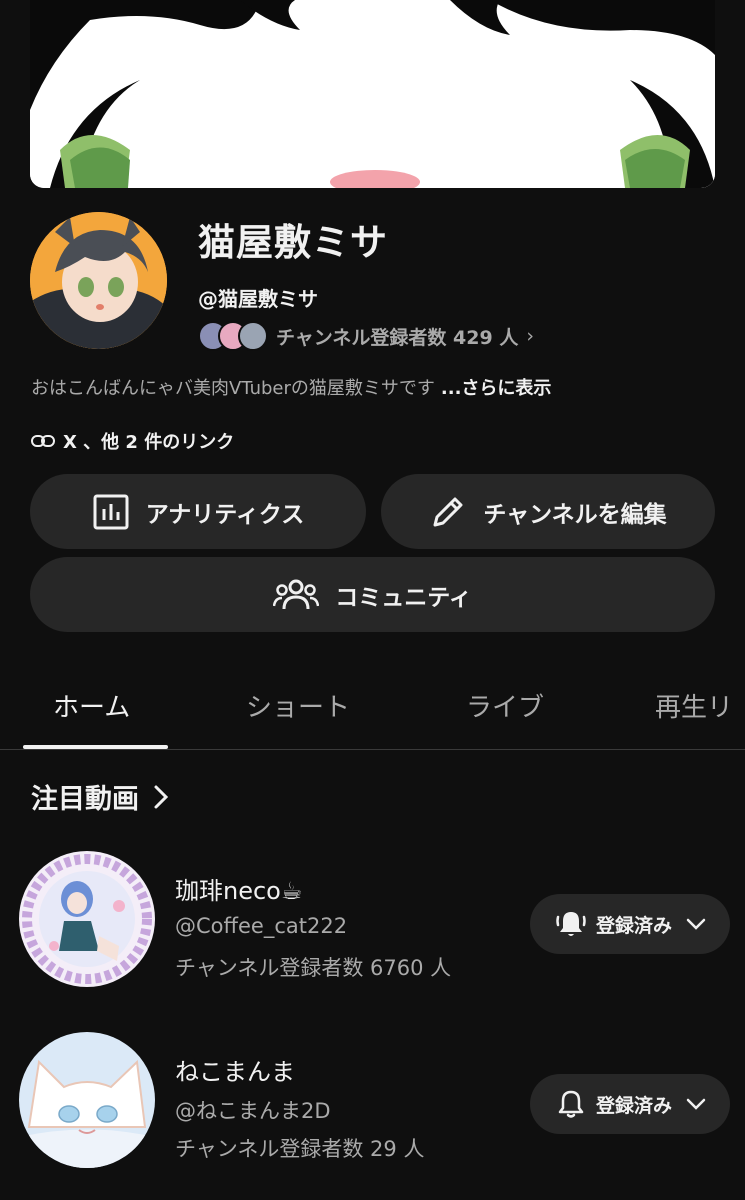 This screenshot has width=745, height=1200. What do you see at coordinates (225, 514) in the screenshot?
I see `analytics-label: アナリティクス` at bounding box center [225, 514].